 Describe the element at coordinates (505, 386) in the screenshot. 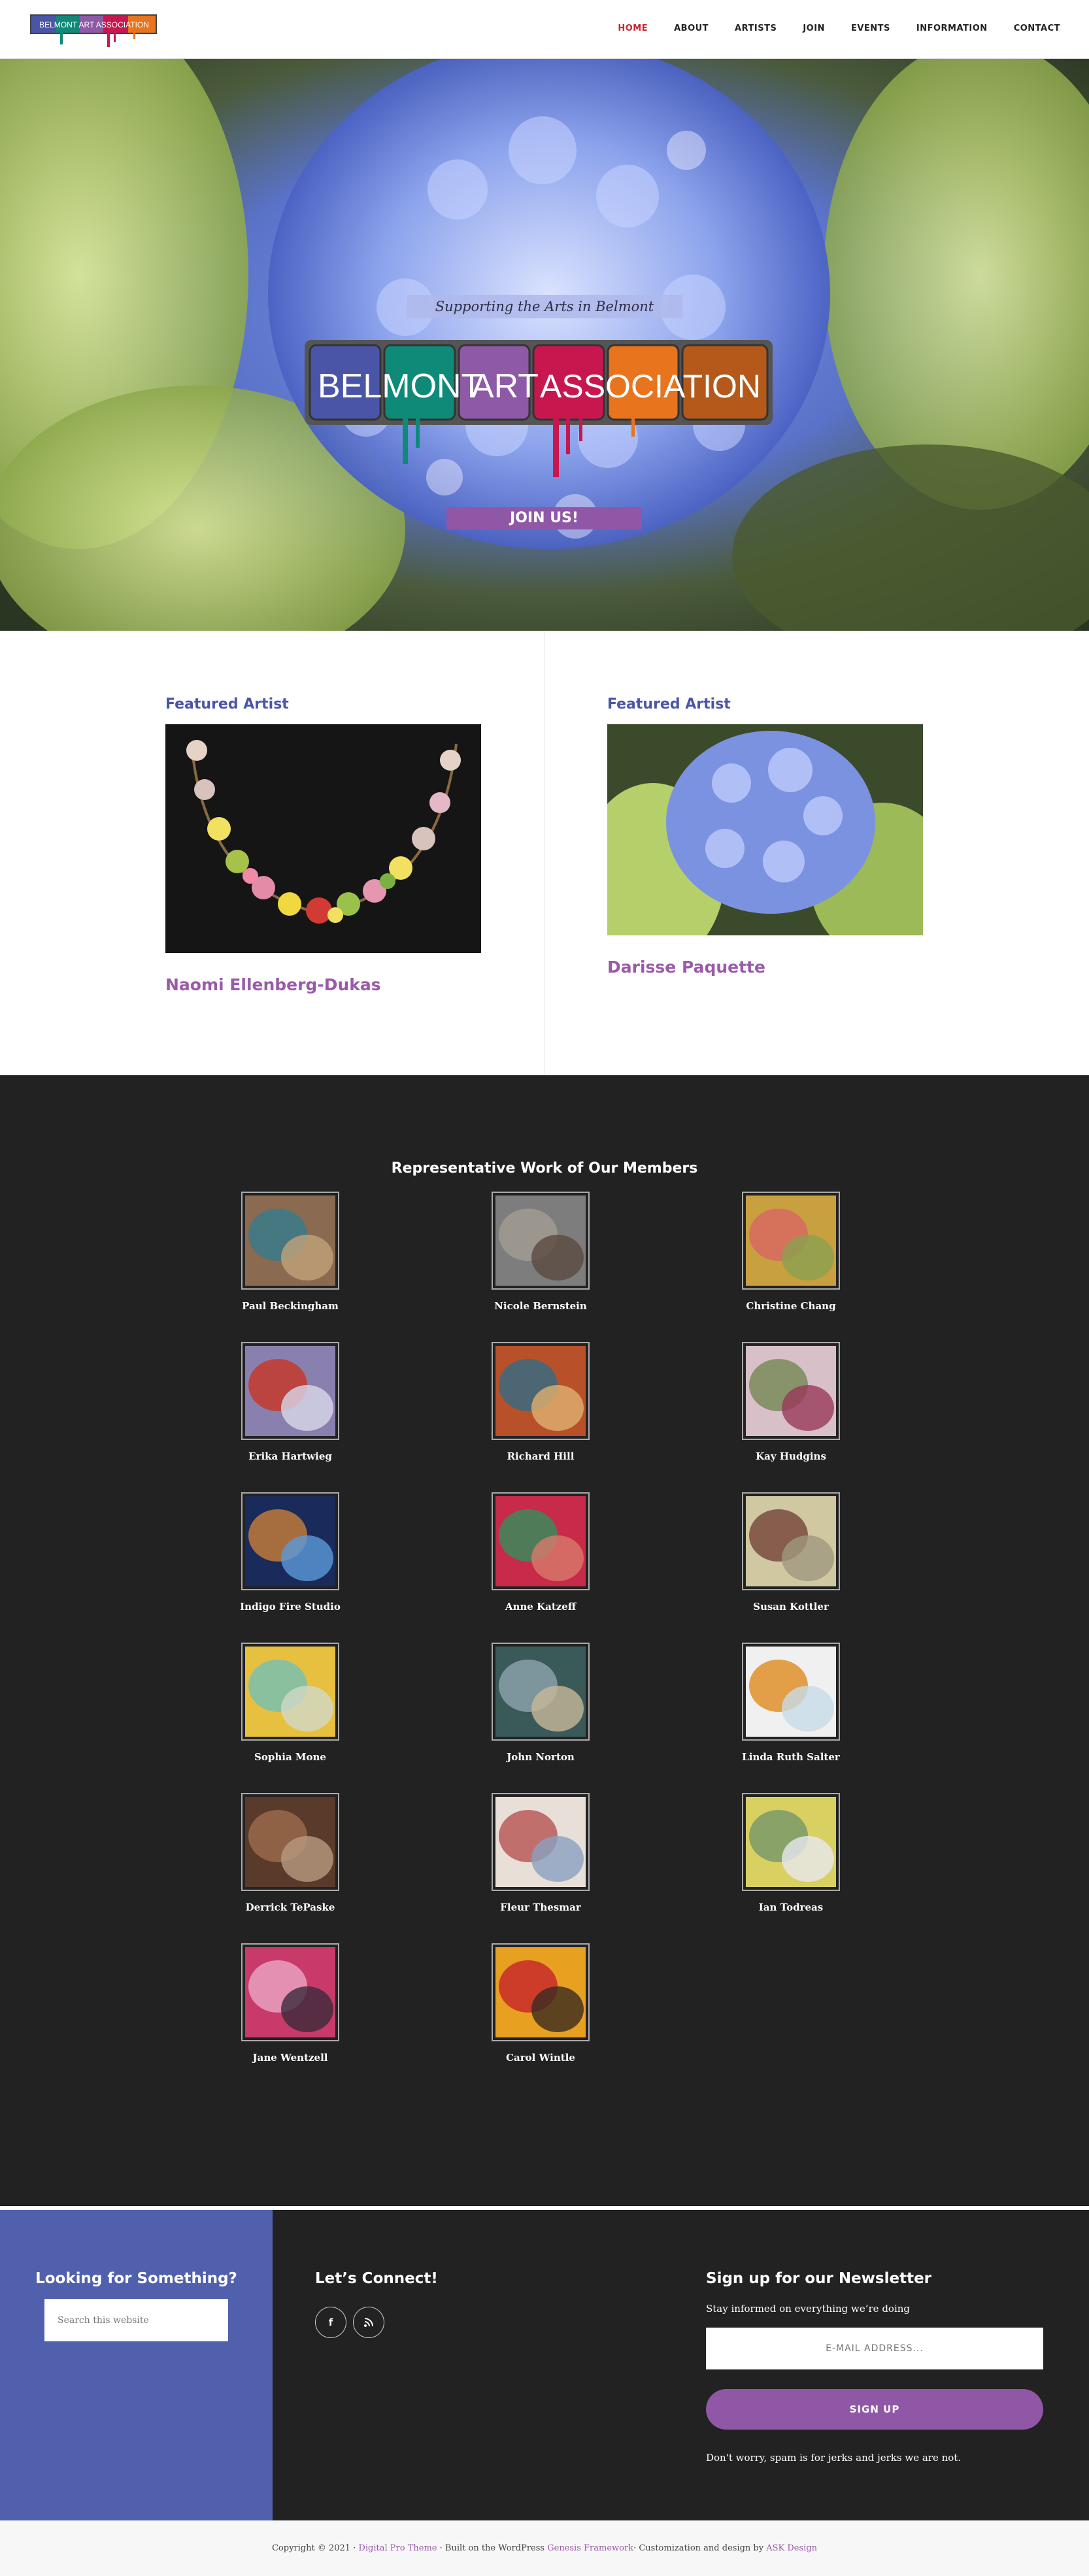

I see `svg-text: ART` at that location.